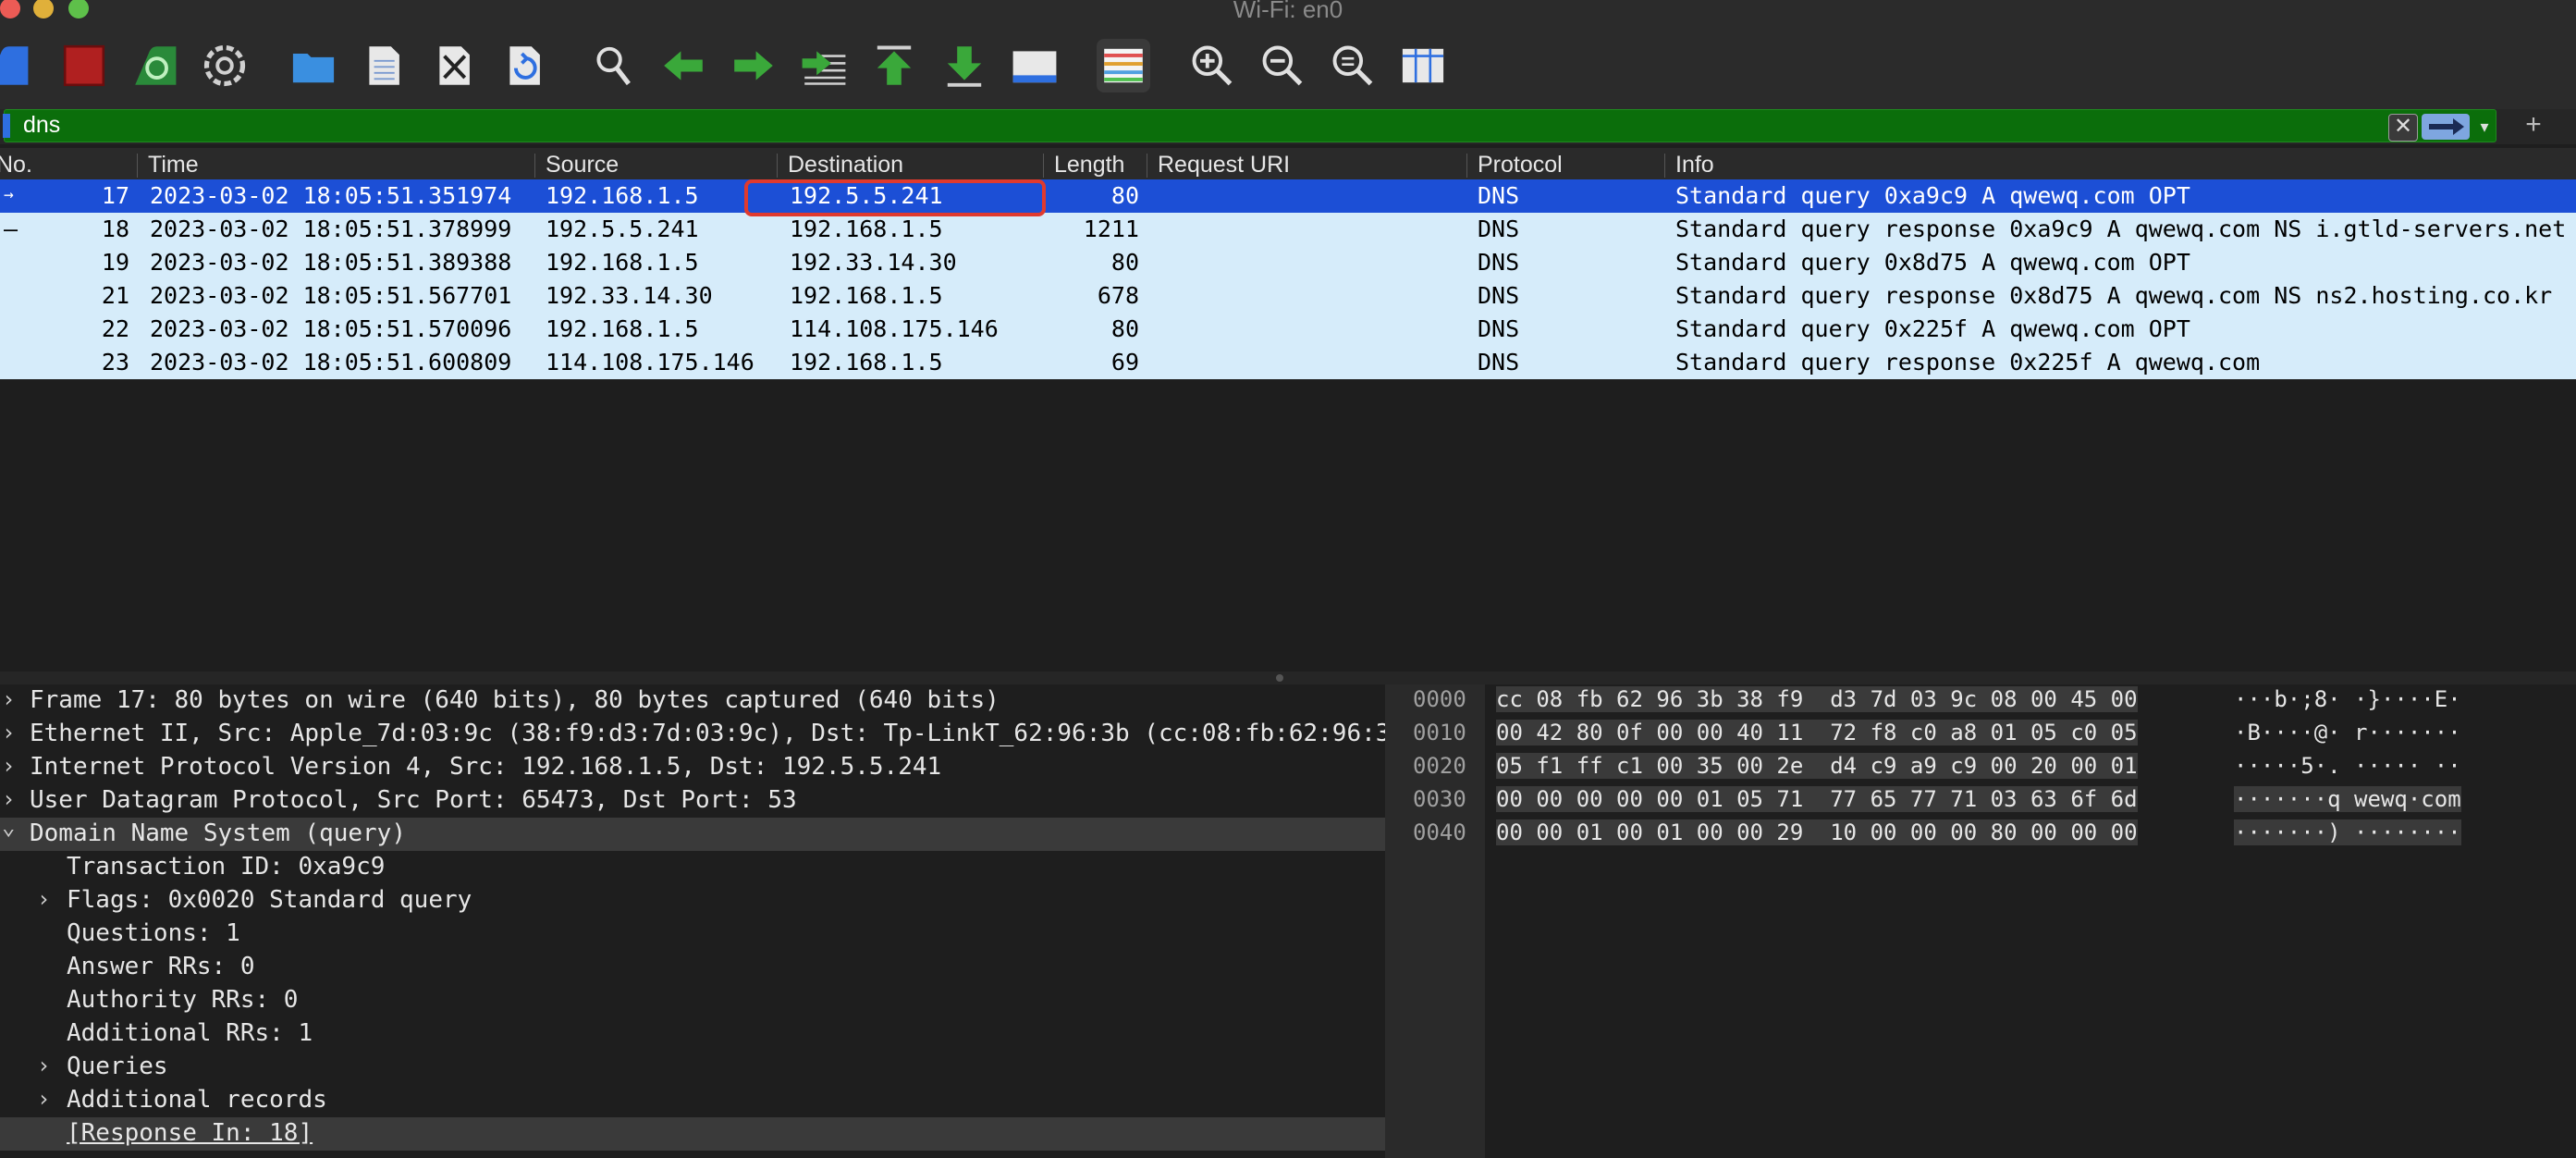 This screenshot has width=2576, height=1158. Describe the element at coordinates (622, 328) in the screenshot. I see `packet-source: 192.168.1.5` at that location.